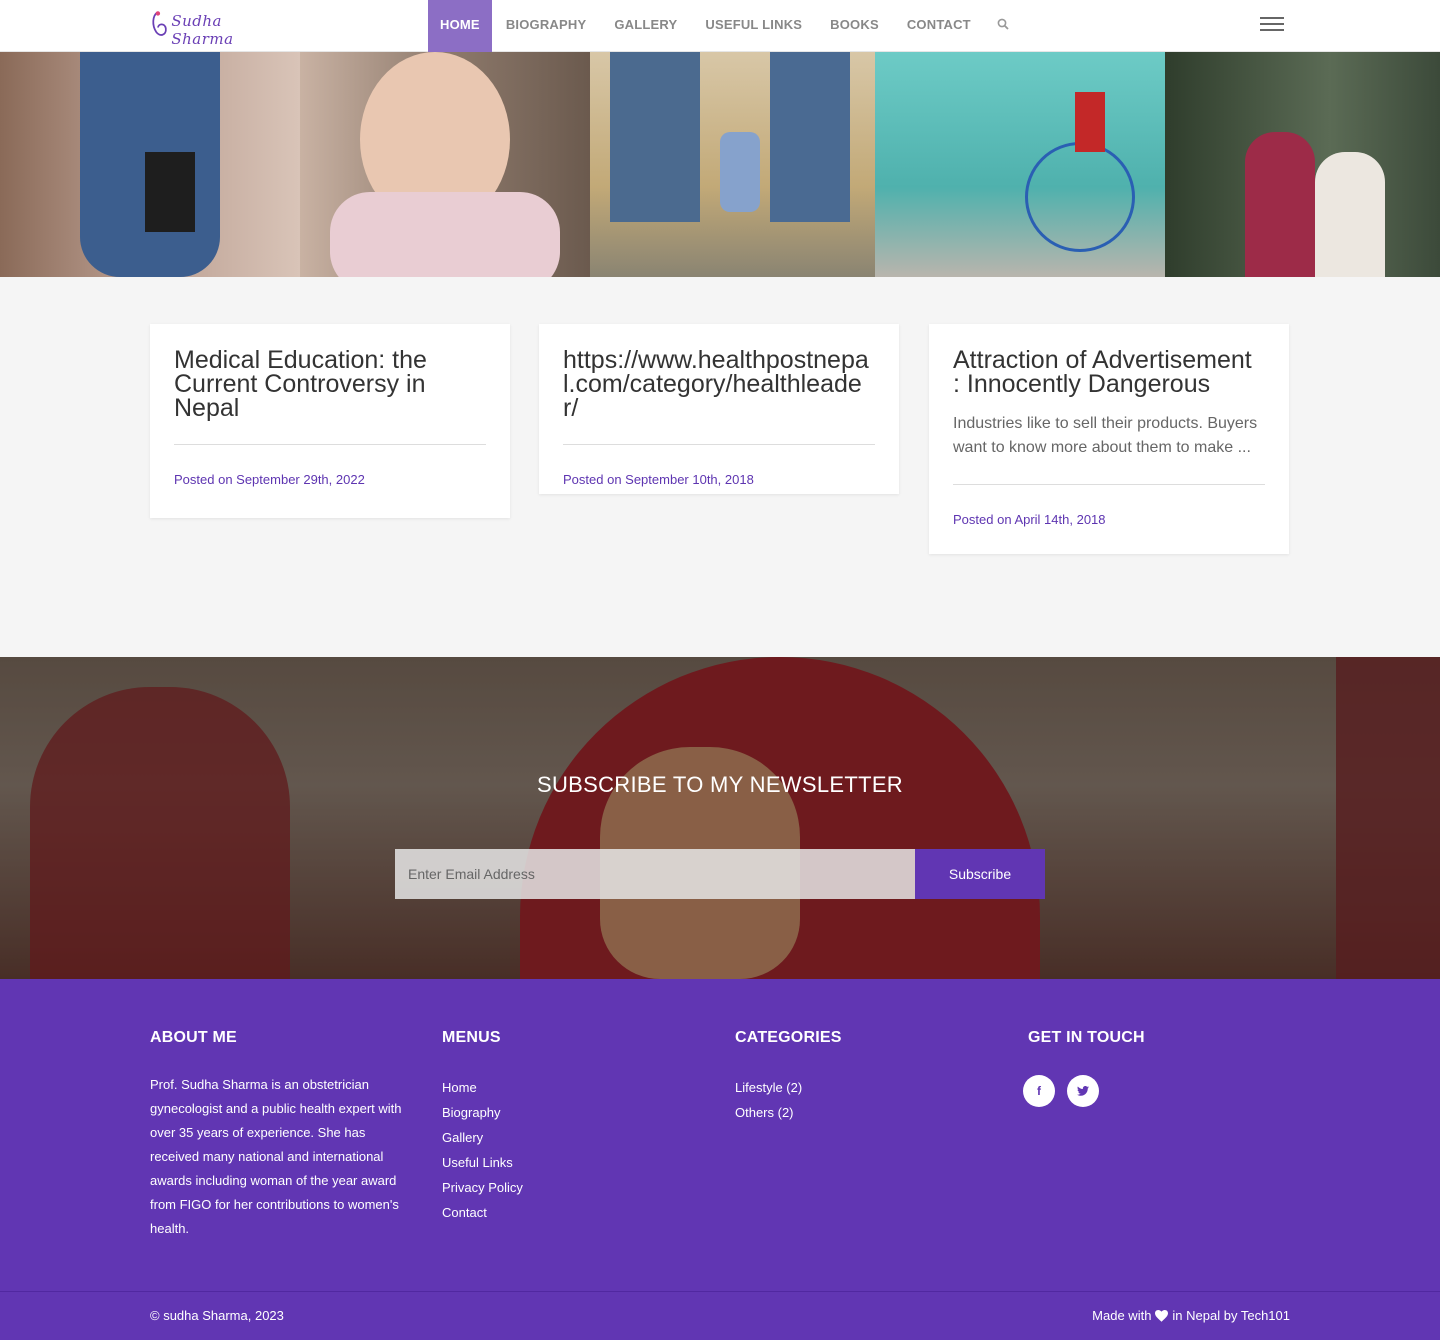 This screenshot has height=1340, width=1440. What do you see at coordinates (150, 164) in the screenshot?
I see `hero-photo-pregnant` at bounding box center [150, 164].